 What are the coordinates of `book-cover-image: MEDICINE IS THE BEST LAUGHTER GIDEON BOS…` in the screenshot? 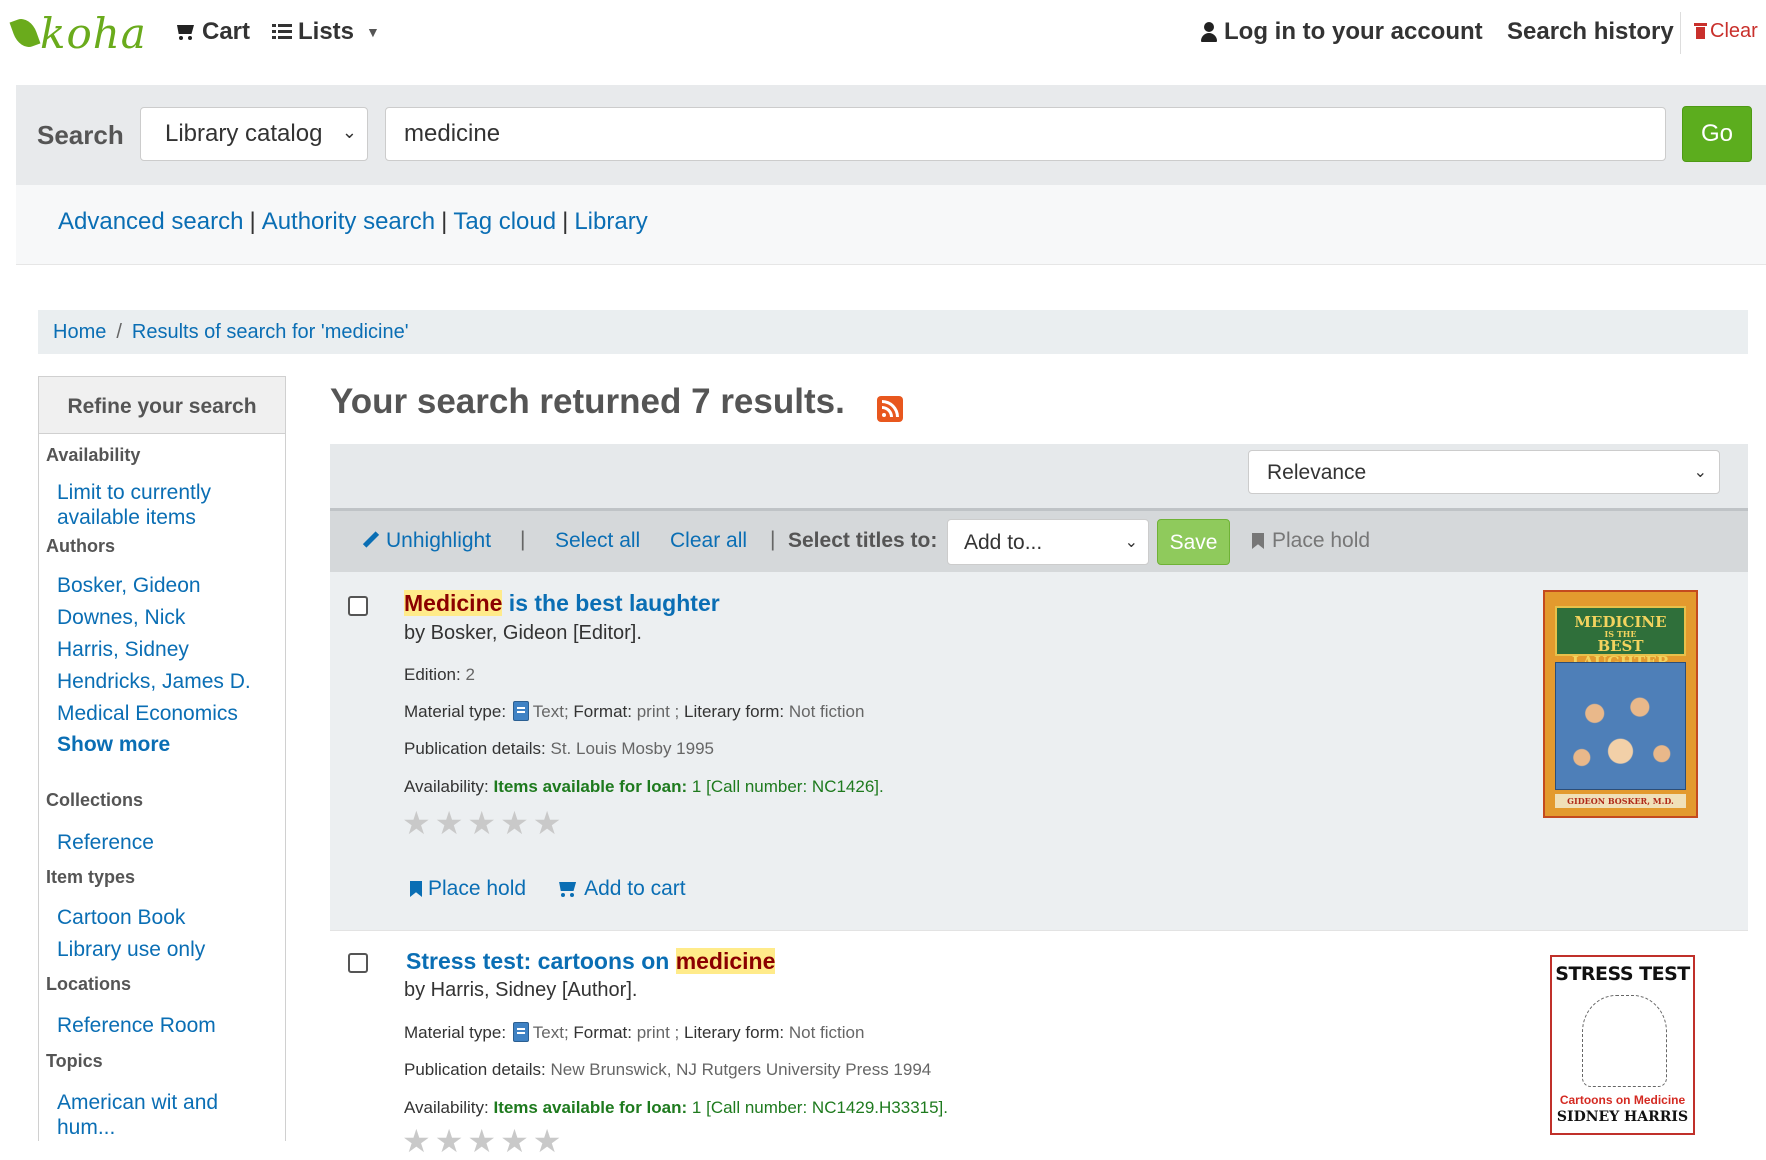 It's located at (1620, 704).